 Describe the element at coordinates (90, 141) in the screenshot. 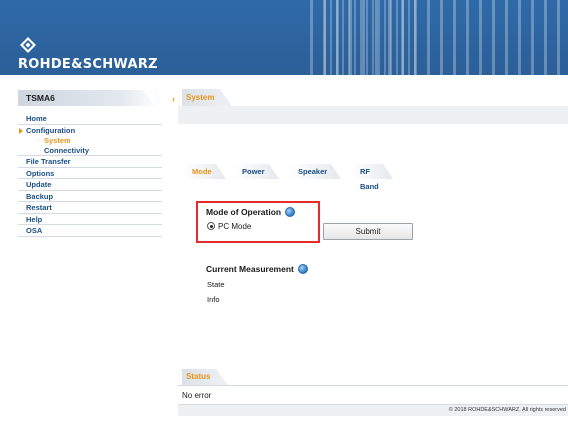

I see `sidebar-item-system: System` at that location.